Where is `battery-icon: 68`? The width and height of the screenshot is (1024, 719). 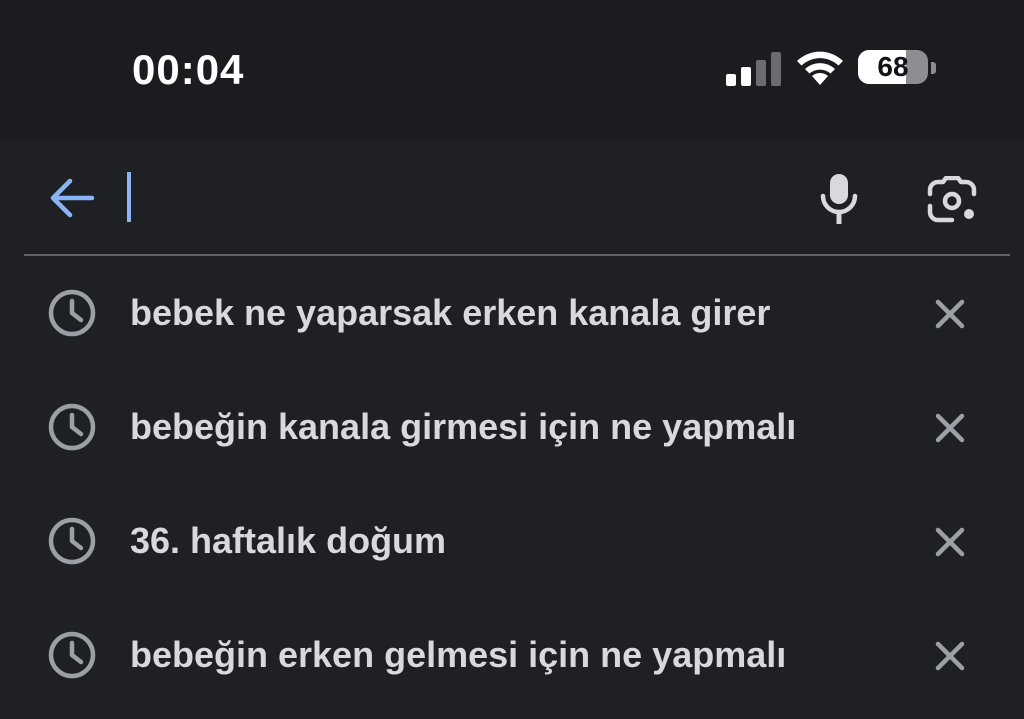
battery-icon: 68 is located at coordinates (893, 67).